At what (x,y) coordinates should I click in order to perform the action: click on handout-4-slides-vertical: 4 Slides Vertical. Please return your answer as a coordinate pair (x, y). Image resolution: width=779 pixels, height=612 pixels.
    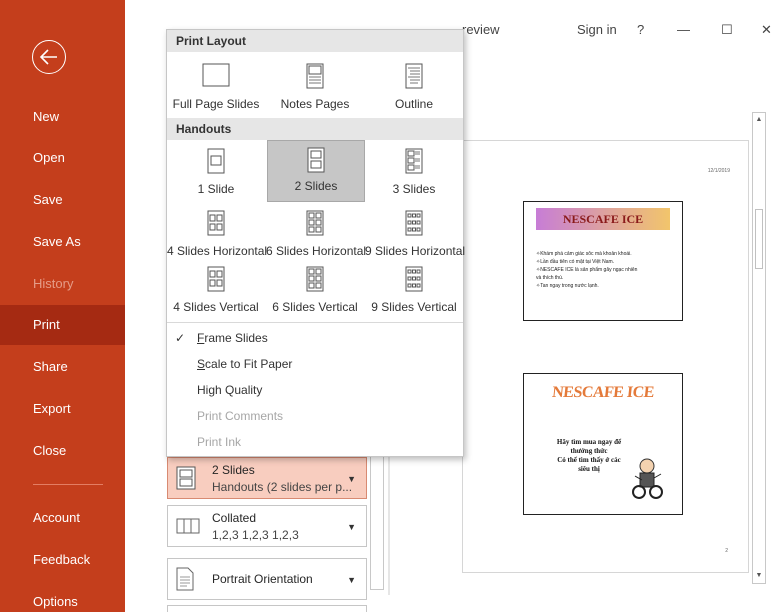
    Looking at the image, I should click on (216, 291).